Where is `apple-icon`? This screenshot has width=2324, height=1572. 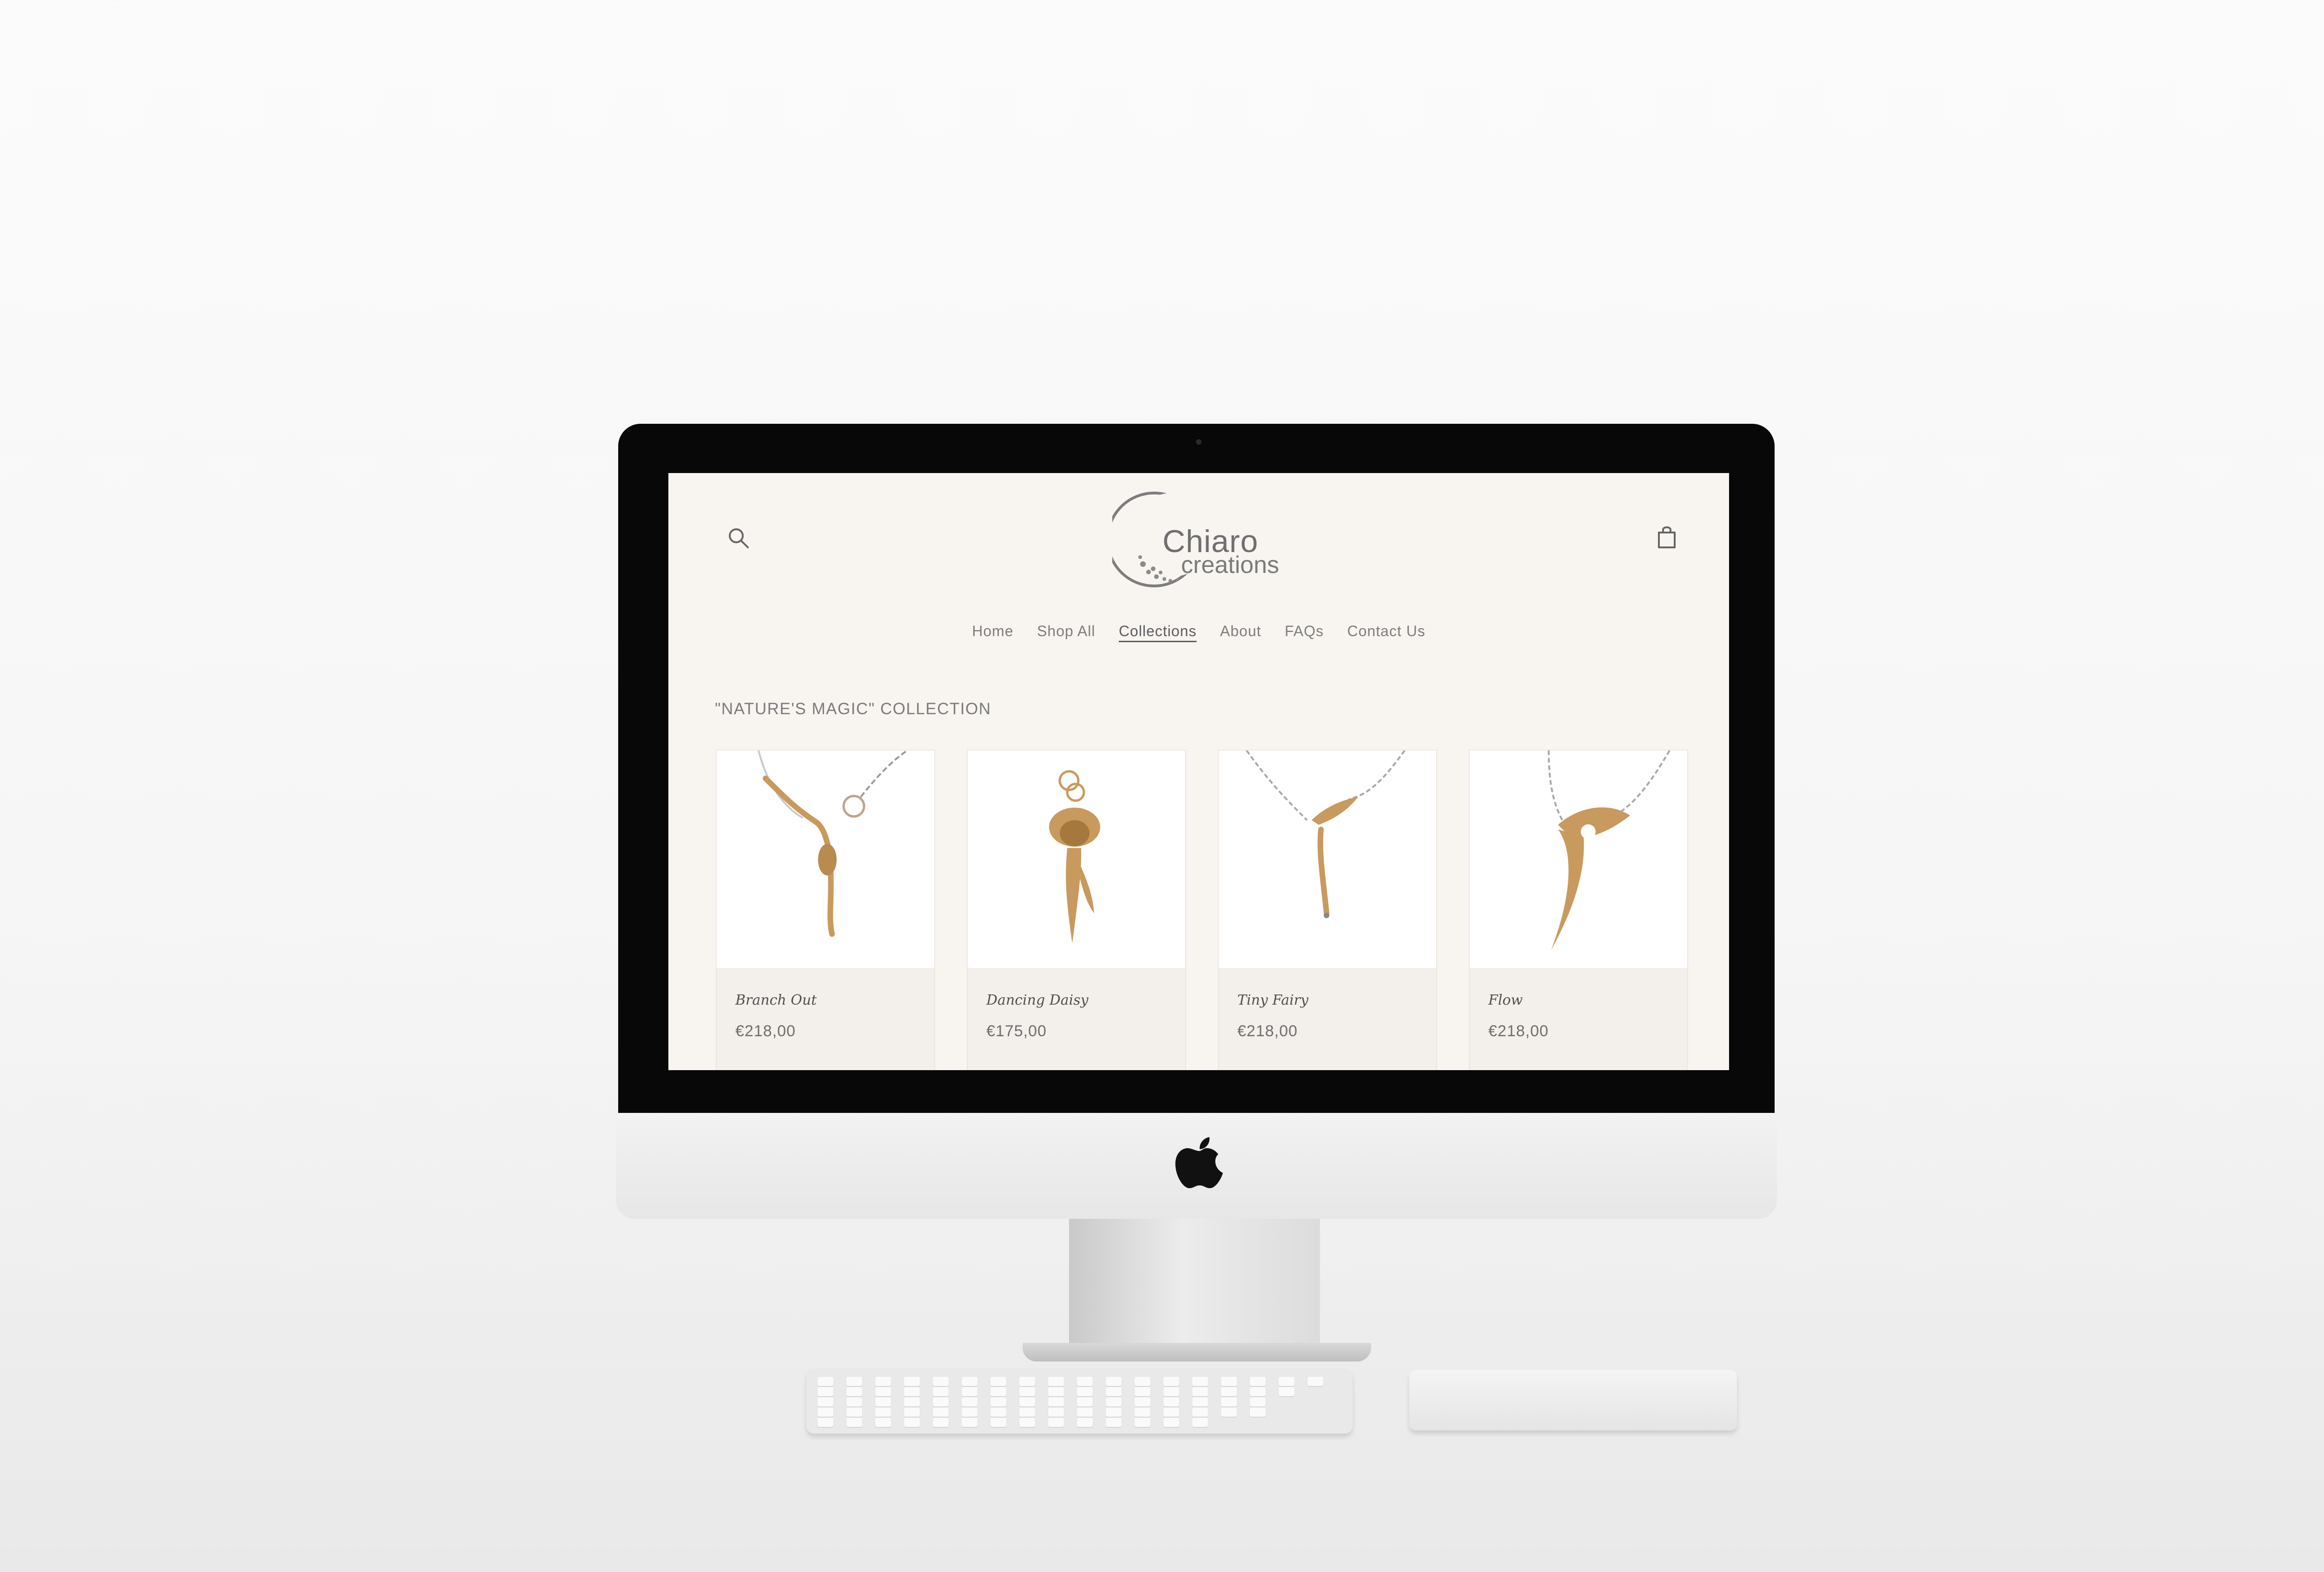
apple-icon is located at coordinates (1199, 1162).